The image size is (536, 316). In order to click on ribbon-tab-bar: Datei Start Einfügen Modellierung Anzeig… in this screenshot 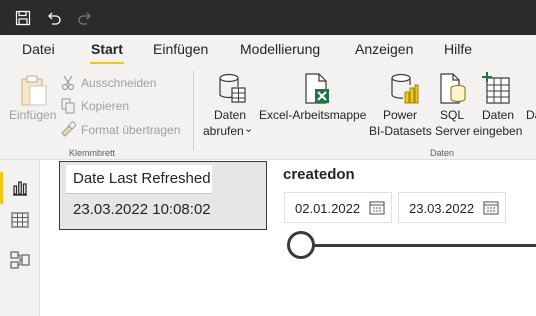, I will do `click(268, 50)`.